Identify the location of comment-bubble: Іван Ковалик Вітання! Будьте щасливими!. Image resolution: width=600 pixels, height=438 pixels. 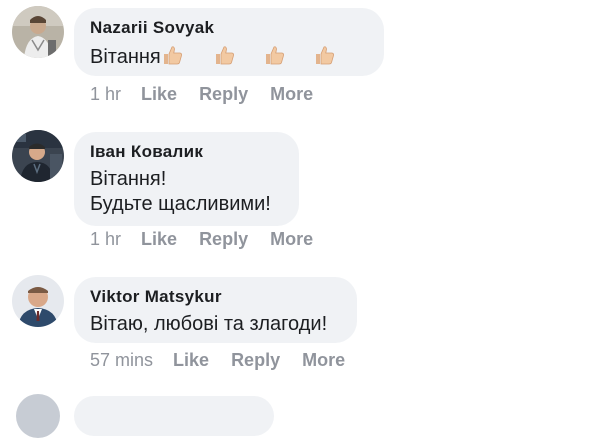
(186, 179).